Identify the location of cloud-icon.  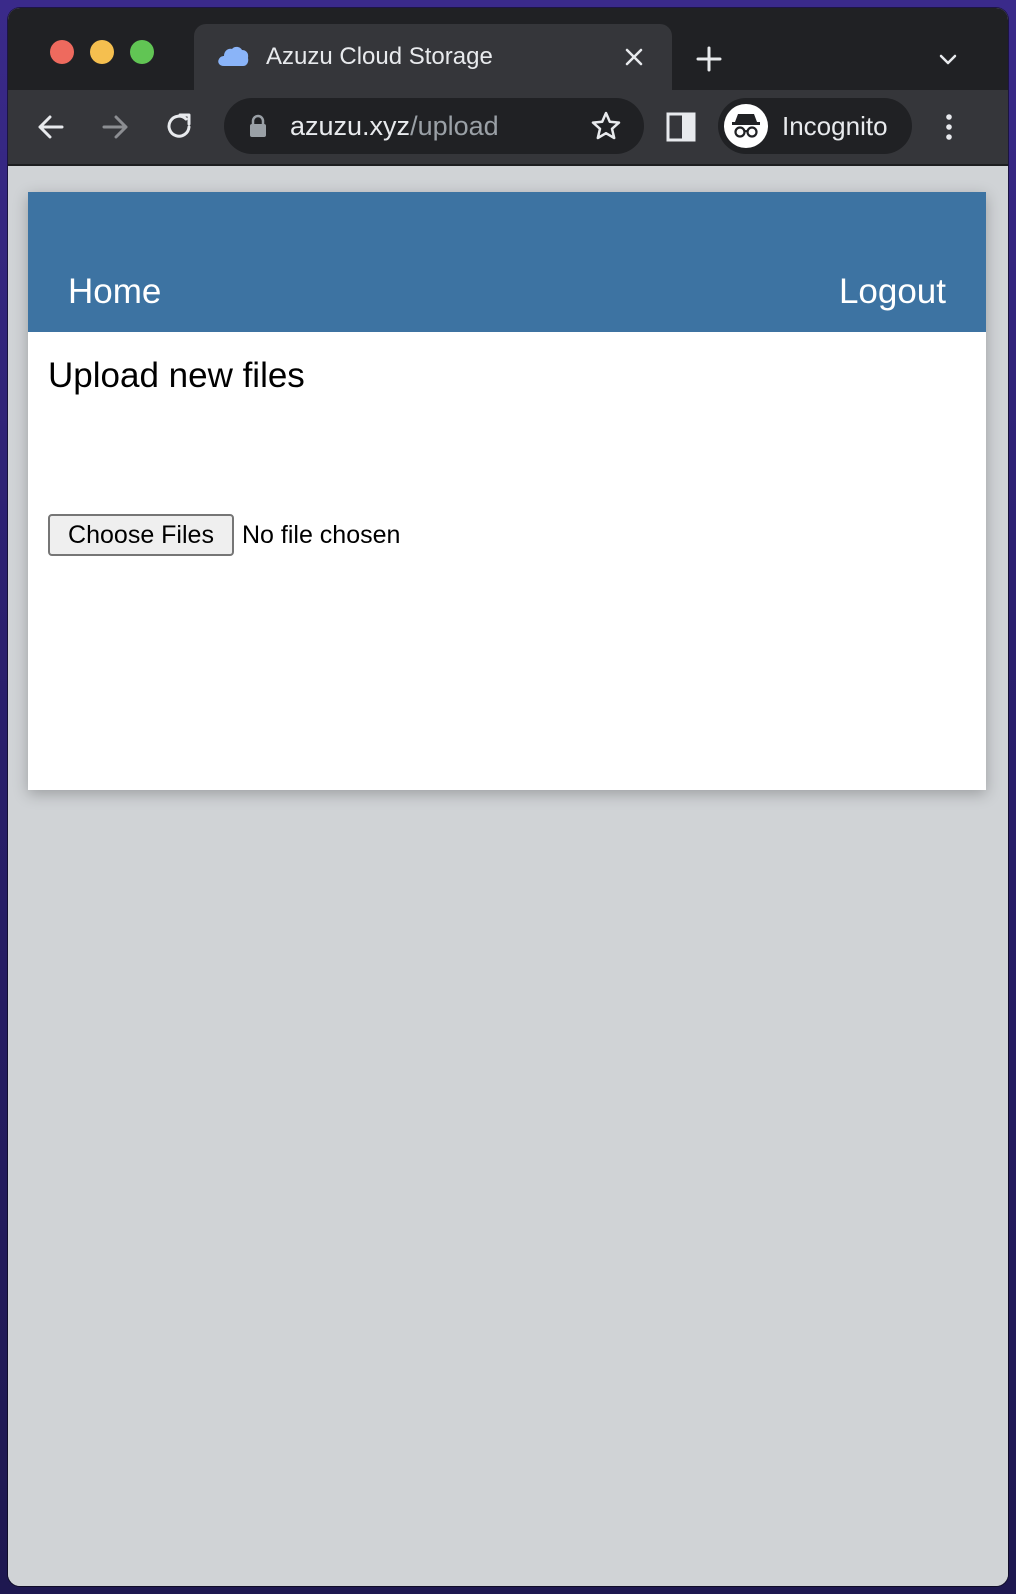
(233, 56).